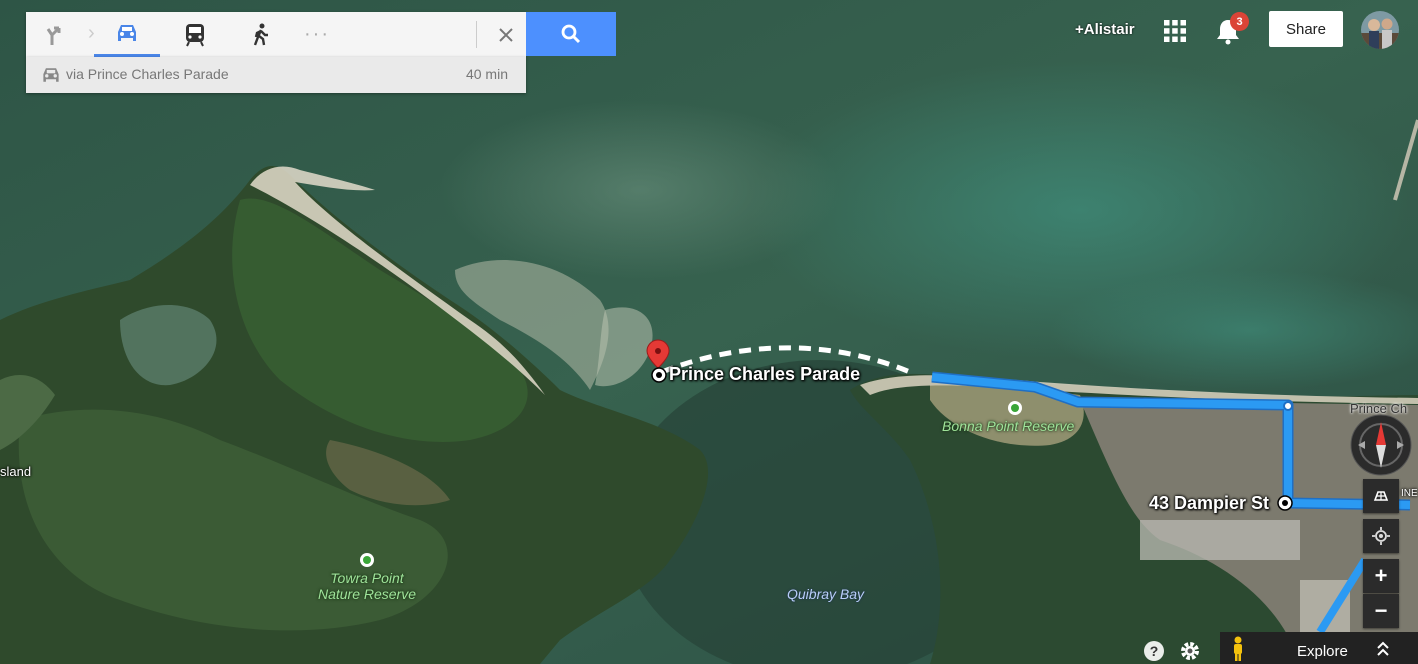 The width and height of the screenshot is (1418, 664). I want to click on close-directions-button, so click(506, 34).